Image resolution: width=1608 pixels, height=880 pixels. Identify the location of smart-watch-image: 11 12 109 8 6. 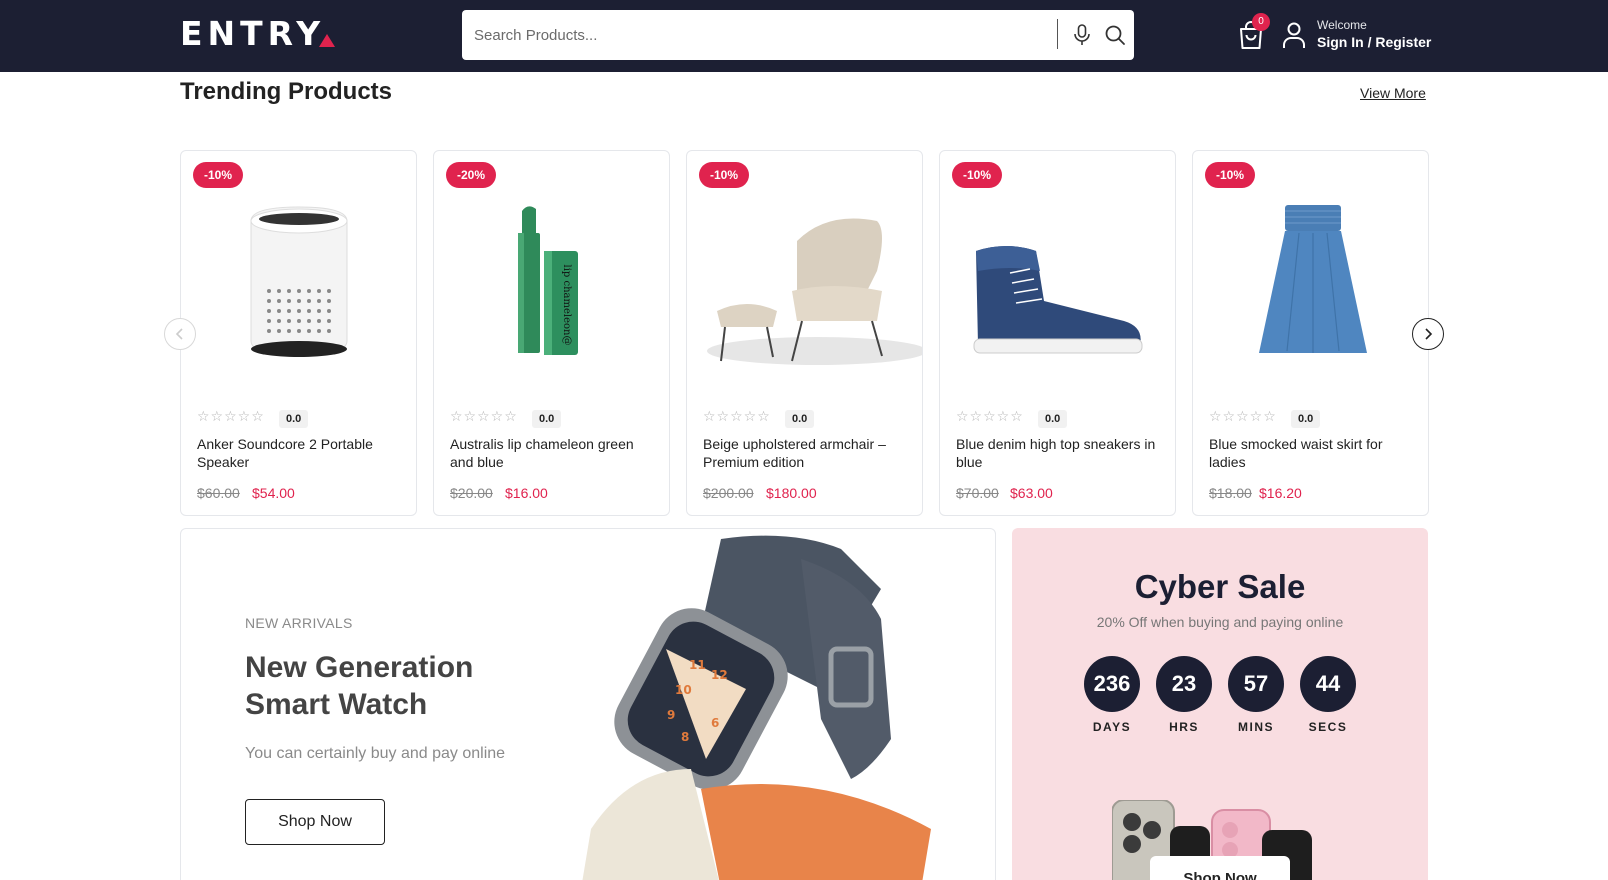
(756, 707).